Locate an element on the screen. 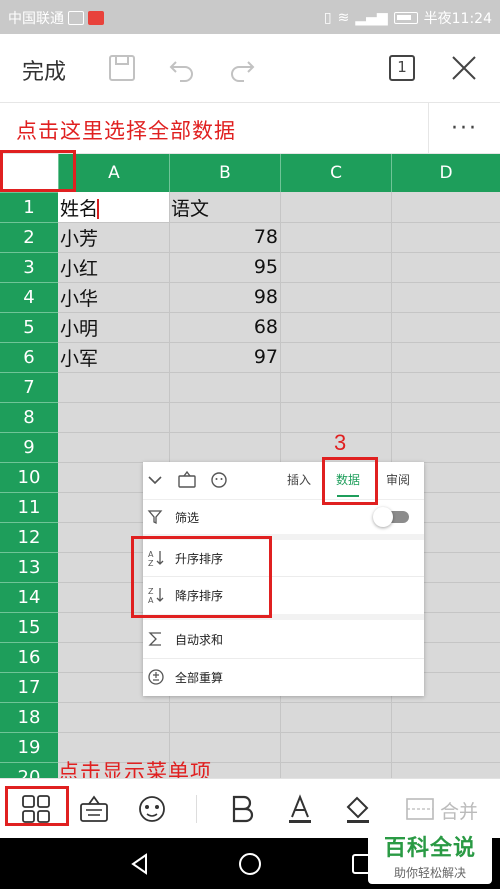 Image resolution: width=500 pixels, height=889 pixels. row-header: 15 is located at coordinates (29, 627).